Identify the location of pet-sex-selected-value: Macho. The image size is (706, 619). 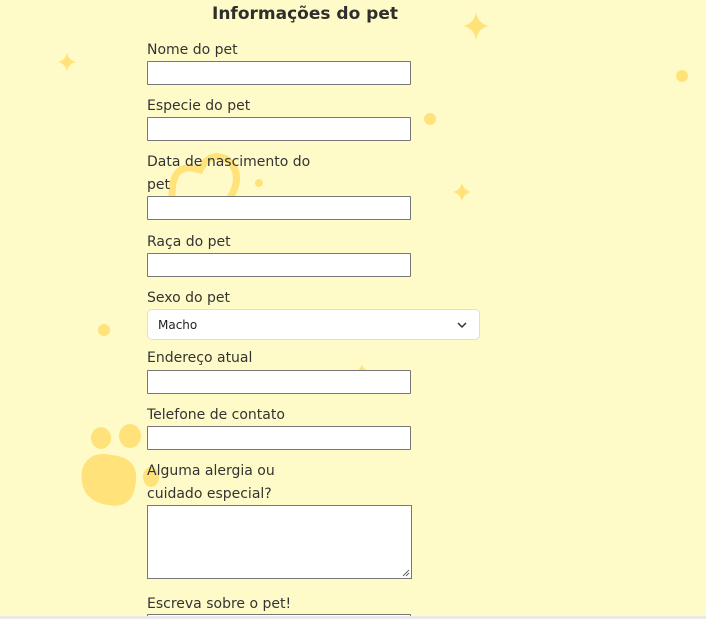
(178, 325).